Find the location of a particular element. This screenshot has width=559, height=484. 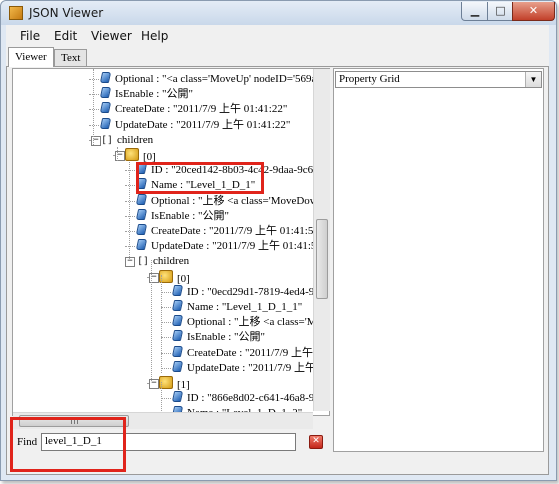

tree-node-property: UpdateDate : "2011/7/9 上午 0 is located at coordinates (248, 368).